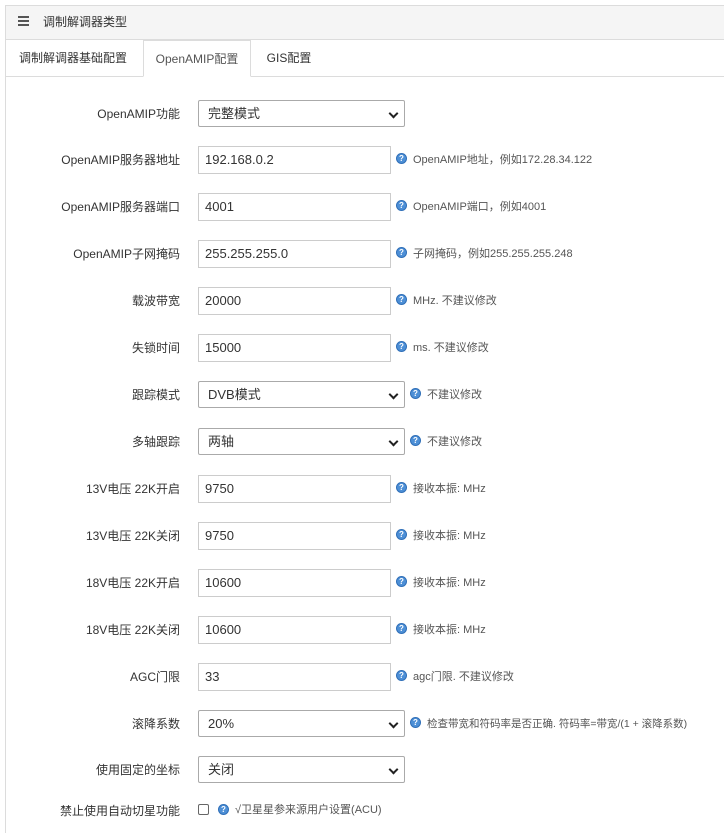  What do you see at coordinates (365, 23) in the screenshot?
I see `panel-header: 调制解调器类型` at bounding box center [365, 23].